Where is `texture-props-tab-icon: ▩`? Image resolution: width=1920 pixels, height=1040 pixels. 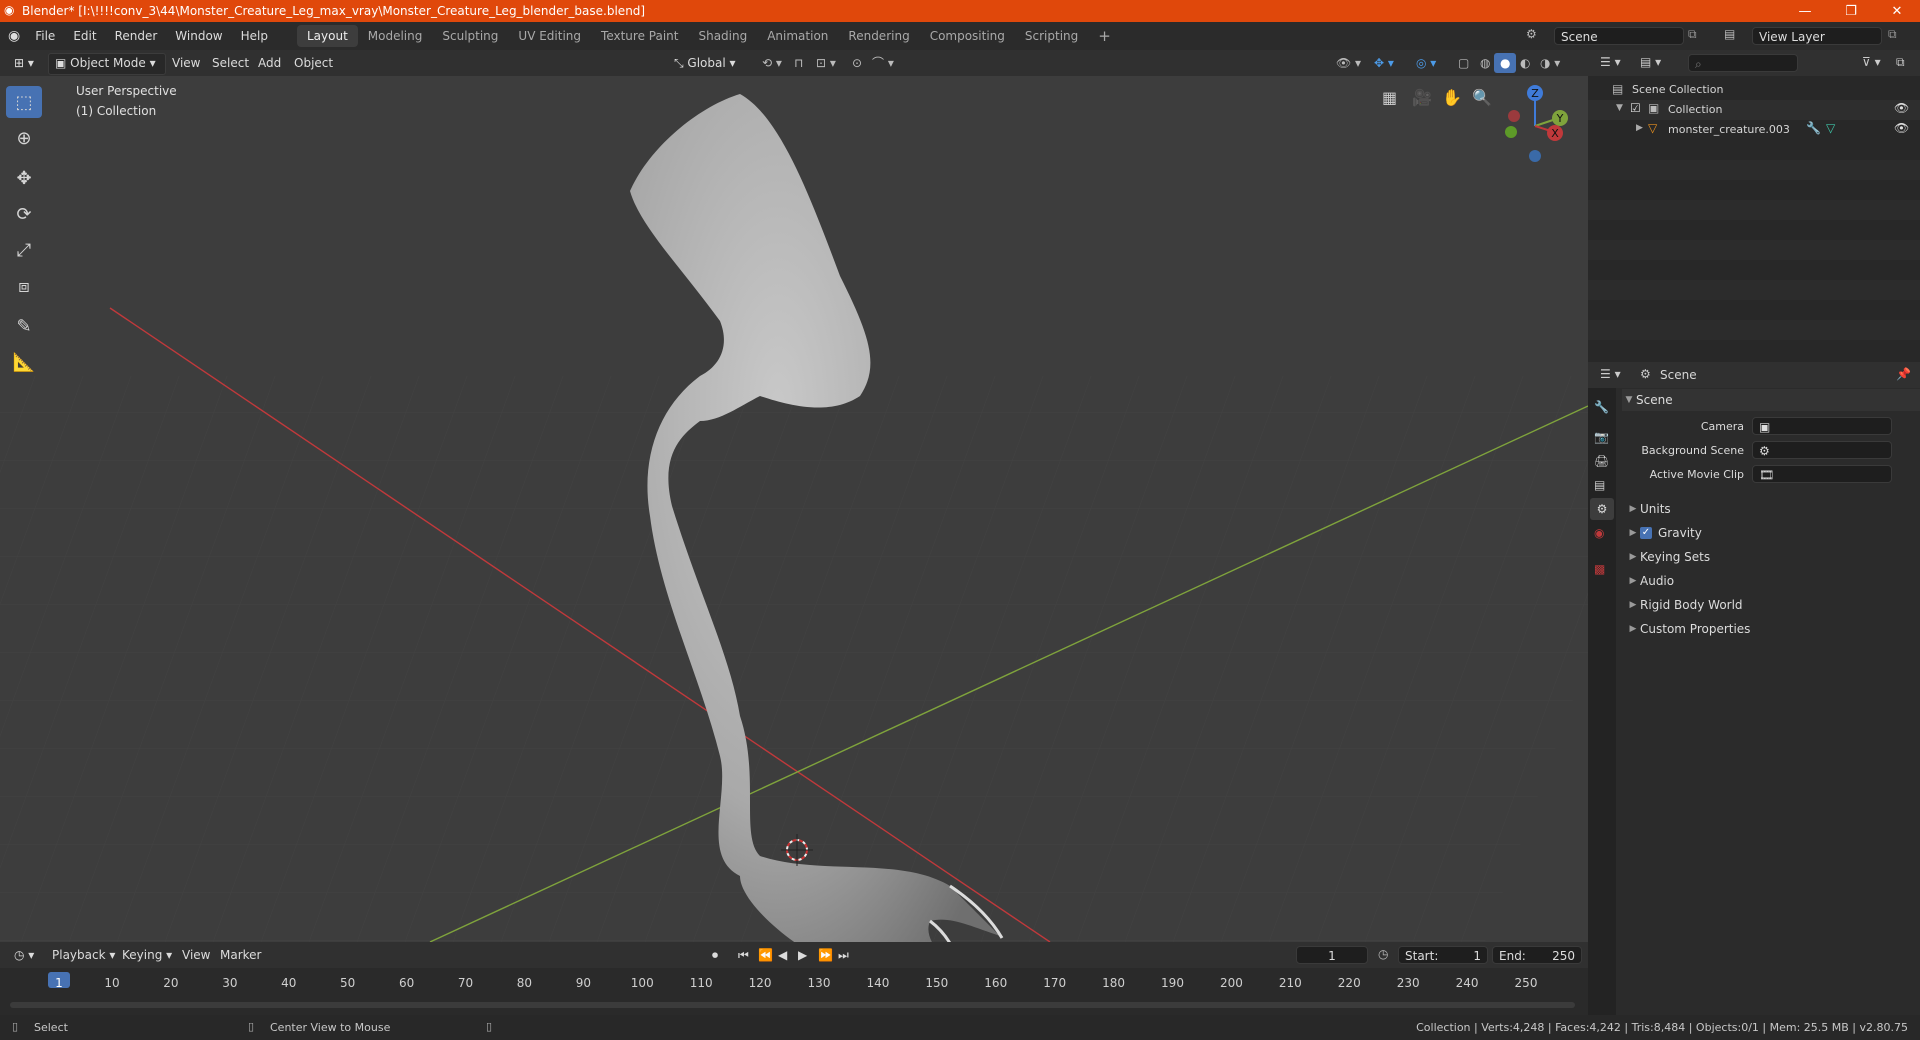
texture-props-tab-icon: ▩ is located at coordinates (1599, 569).